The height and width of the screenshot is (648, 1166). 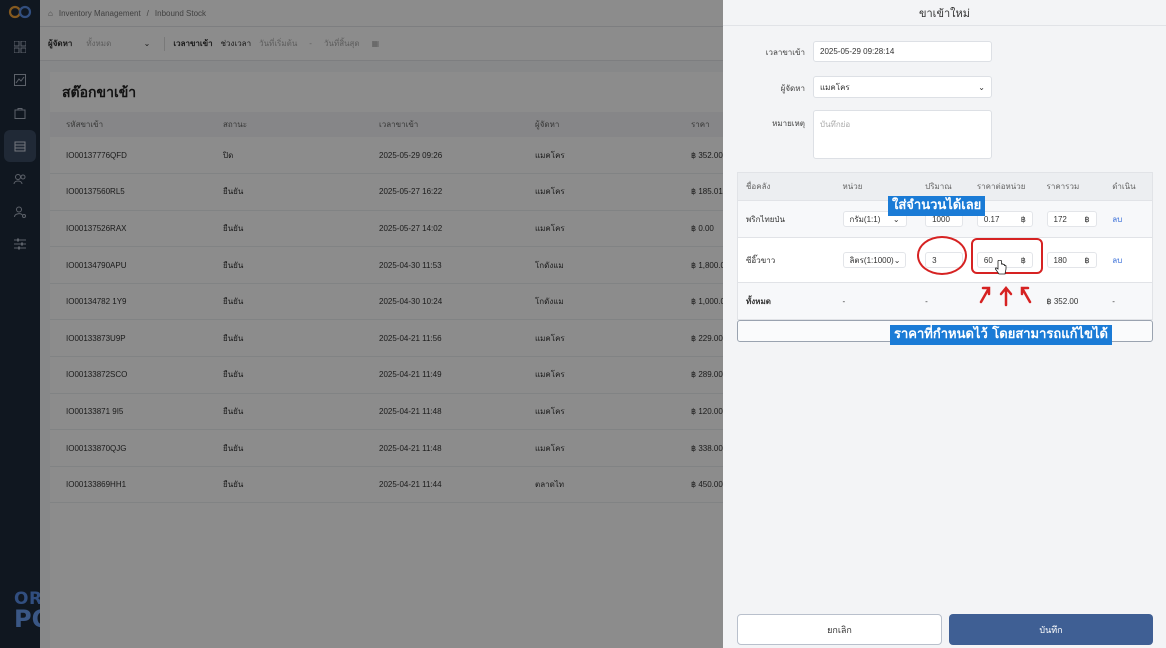 What do you see at coordinates (1001, 186) in the screenshot?
I see `column-header: ราคาต่อหน่วย` at bounding box center [1001, 186].